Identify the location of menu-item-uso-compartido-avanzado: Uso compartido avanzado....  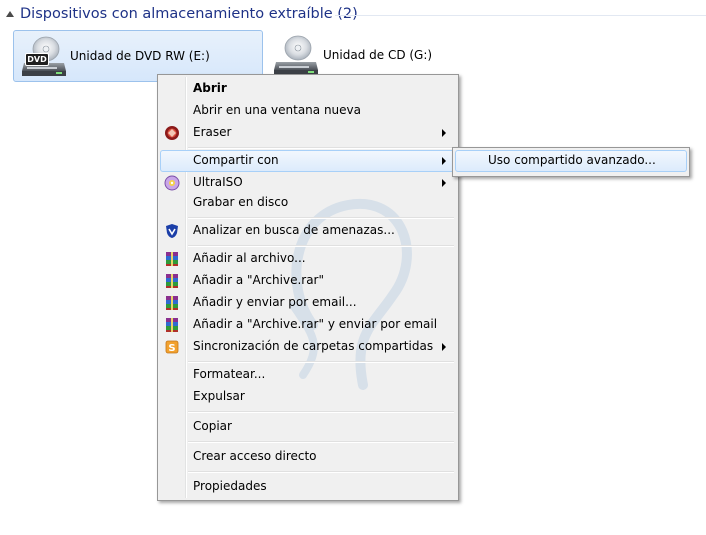
(571, 161).